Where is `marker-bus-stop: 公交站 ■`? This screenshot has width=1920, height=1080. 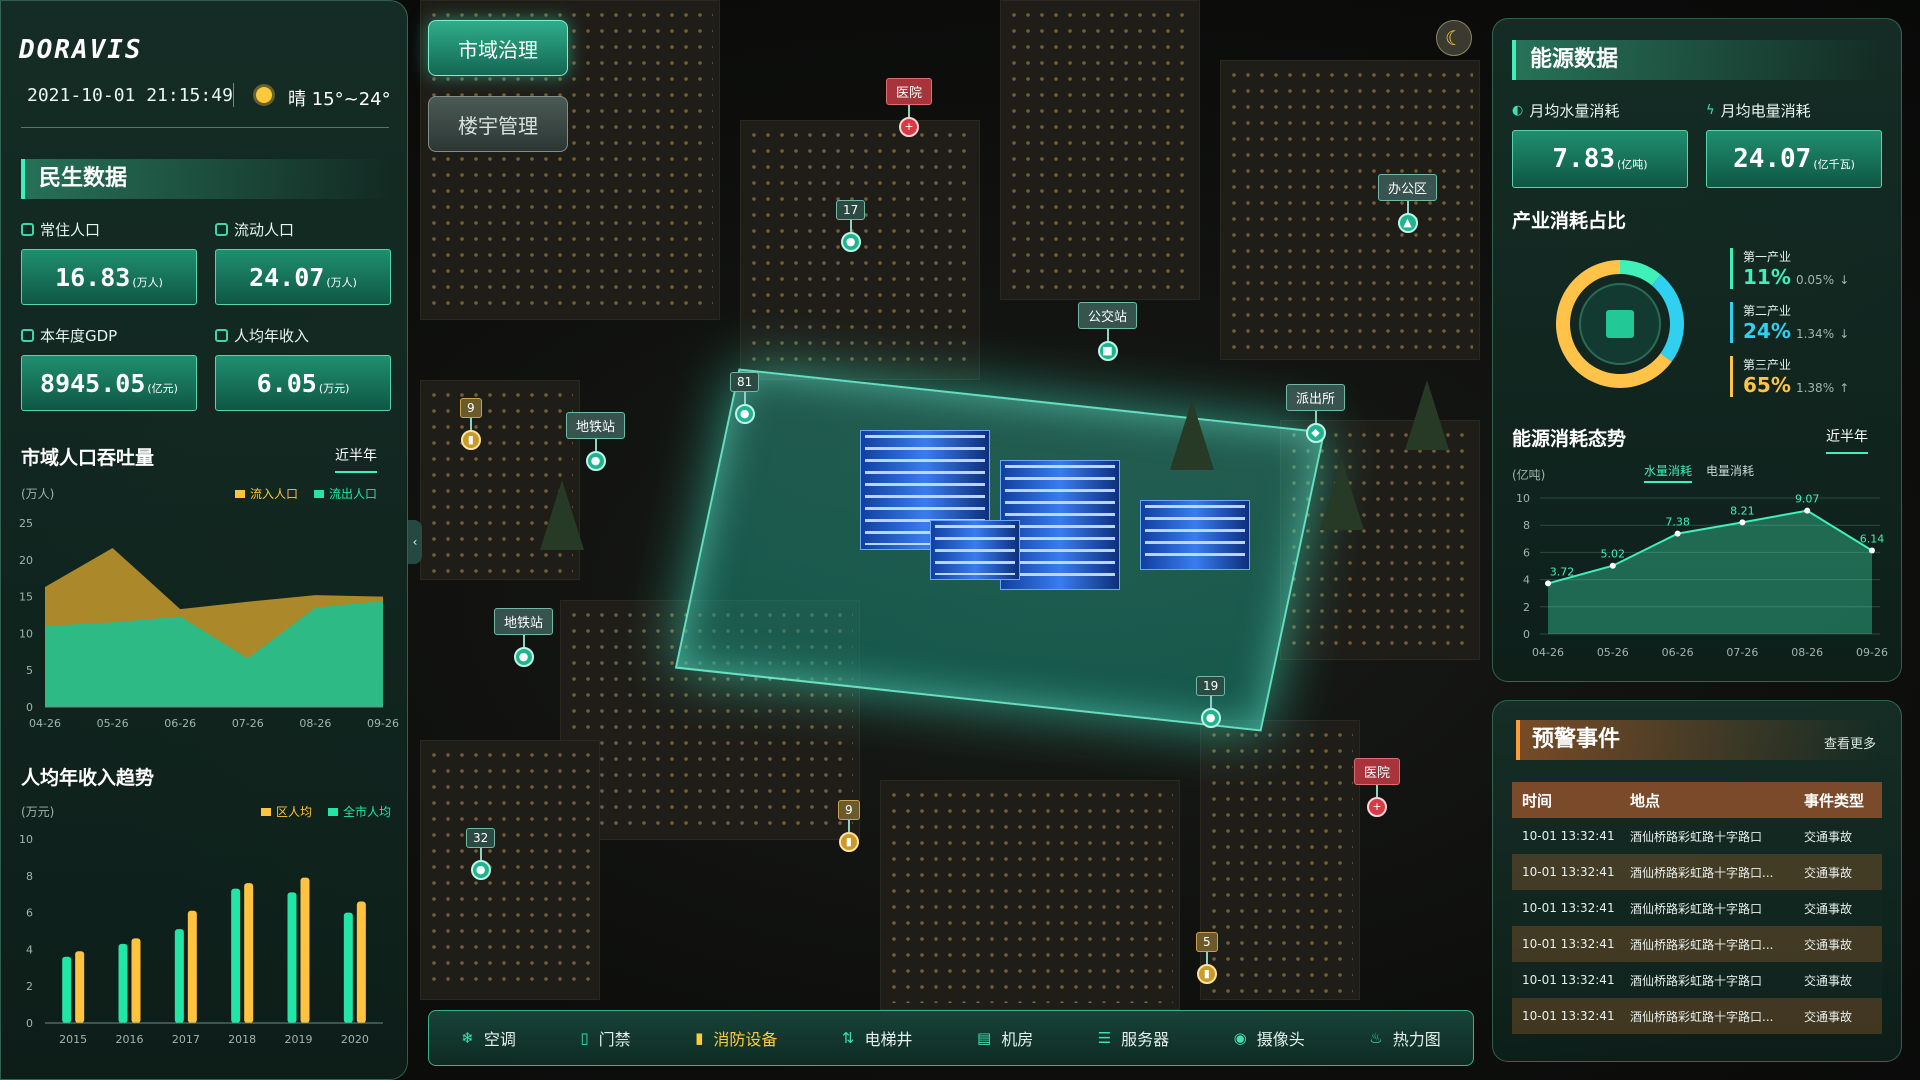 marker-bus-stop: 公交站 ■ is located at coordinates (1108, 331).